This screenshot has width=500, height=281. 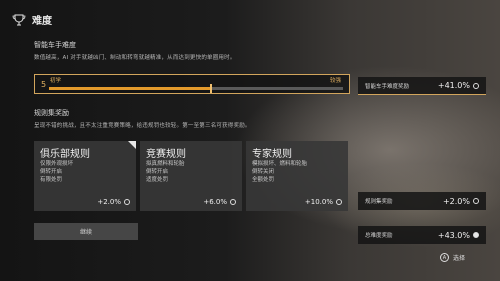 What do you see at coordinates (132, 145) in the screenshot?
I see `selected-corner-marker` at bounding box center [132, 145].